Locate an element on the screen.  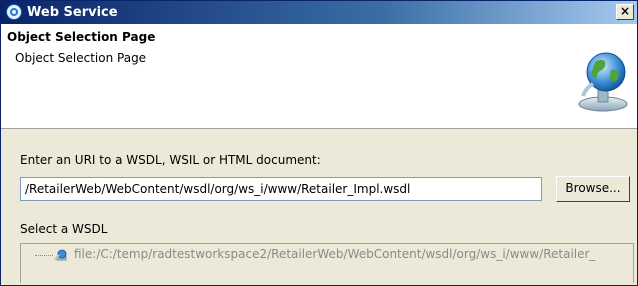
tree-connector is located at coordinates (44, 255).